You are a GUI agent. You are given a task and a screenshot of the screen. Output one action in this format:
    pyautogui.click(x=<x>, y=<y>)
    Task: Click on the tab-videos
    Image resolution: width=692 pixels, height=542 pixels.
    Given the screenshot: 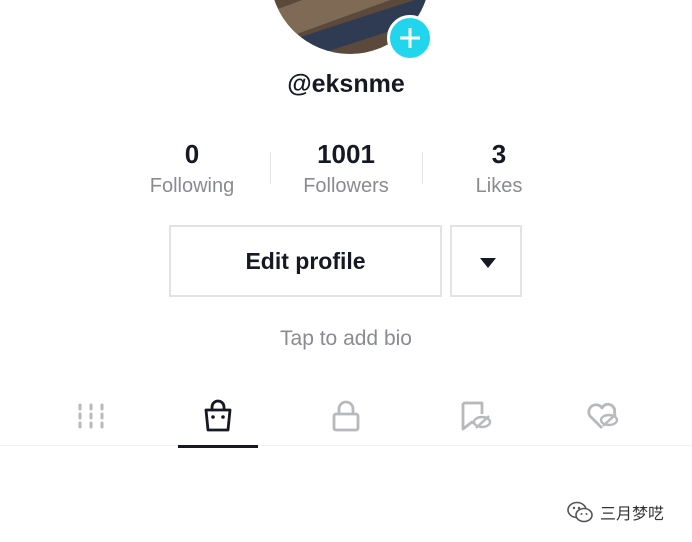 What is the action you would take?
    pyautogui.click(x=91, y=416)
    